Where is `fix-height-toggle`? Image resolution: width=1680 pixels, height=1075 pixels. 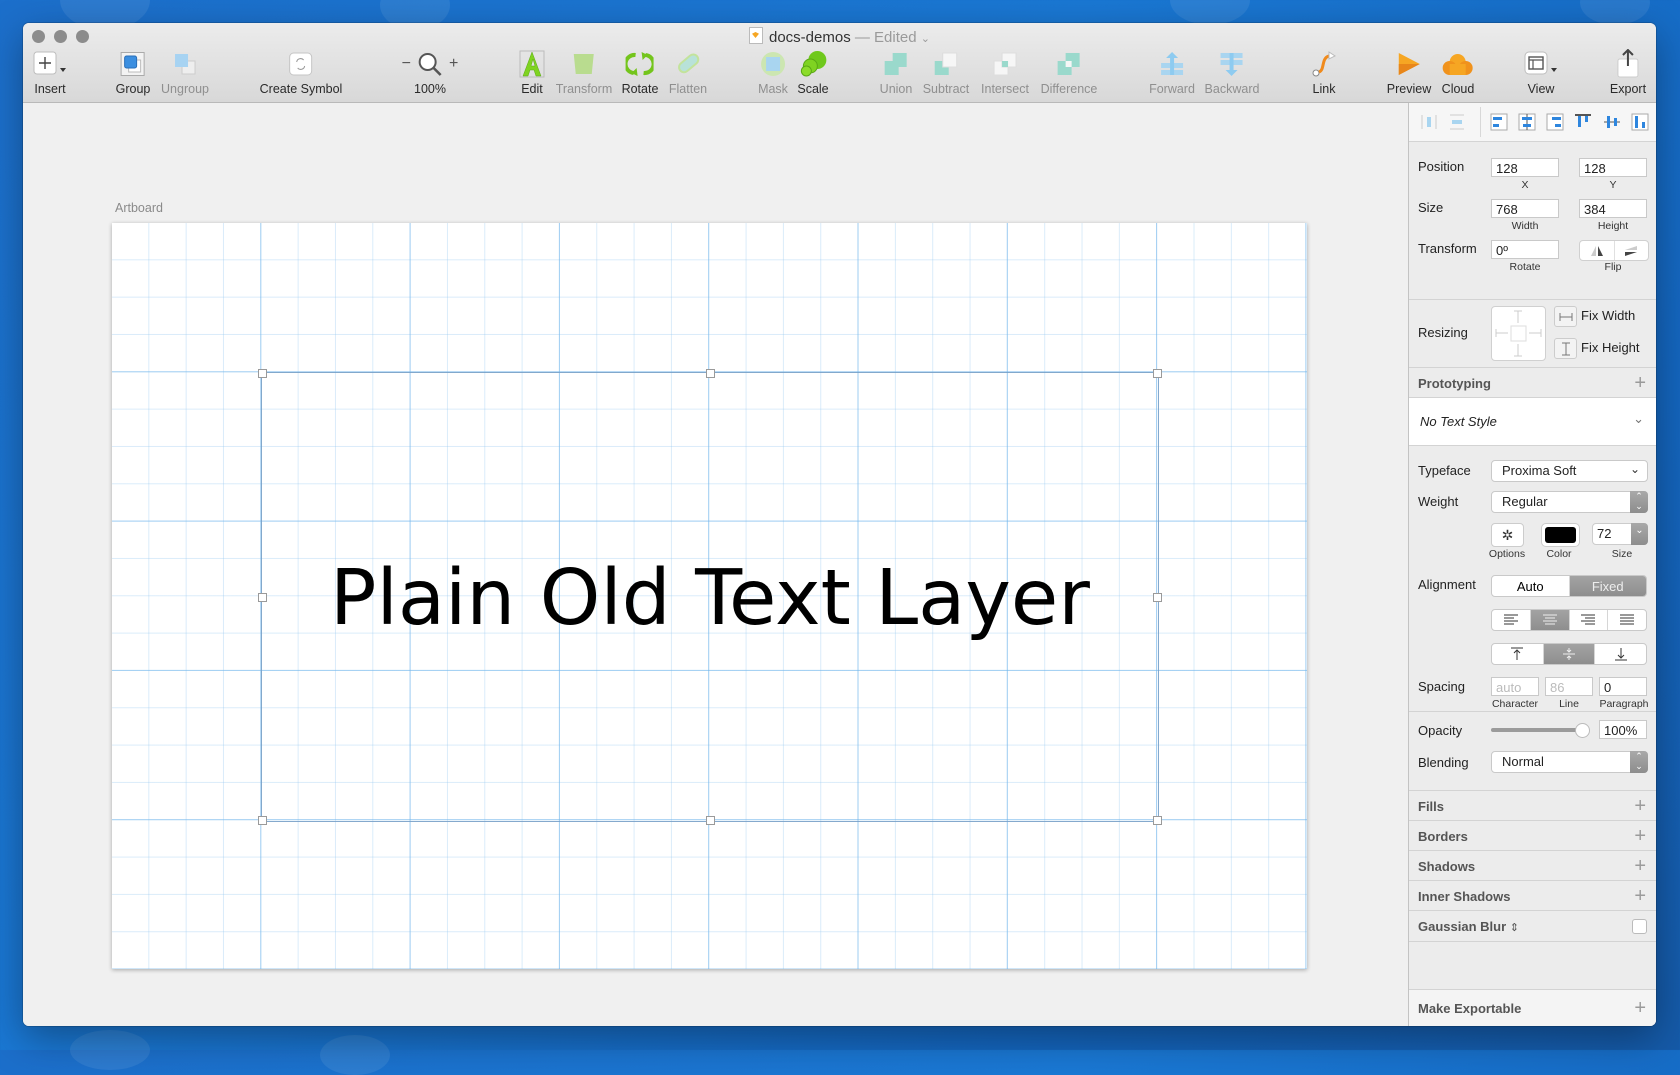
fix-height-toggle is located at coordinates (1565, 348).